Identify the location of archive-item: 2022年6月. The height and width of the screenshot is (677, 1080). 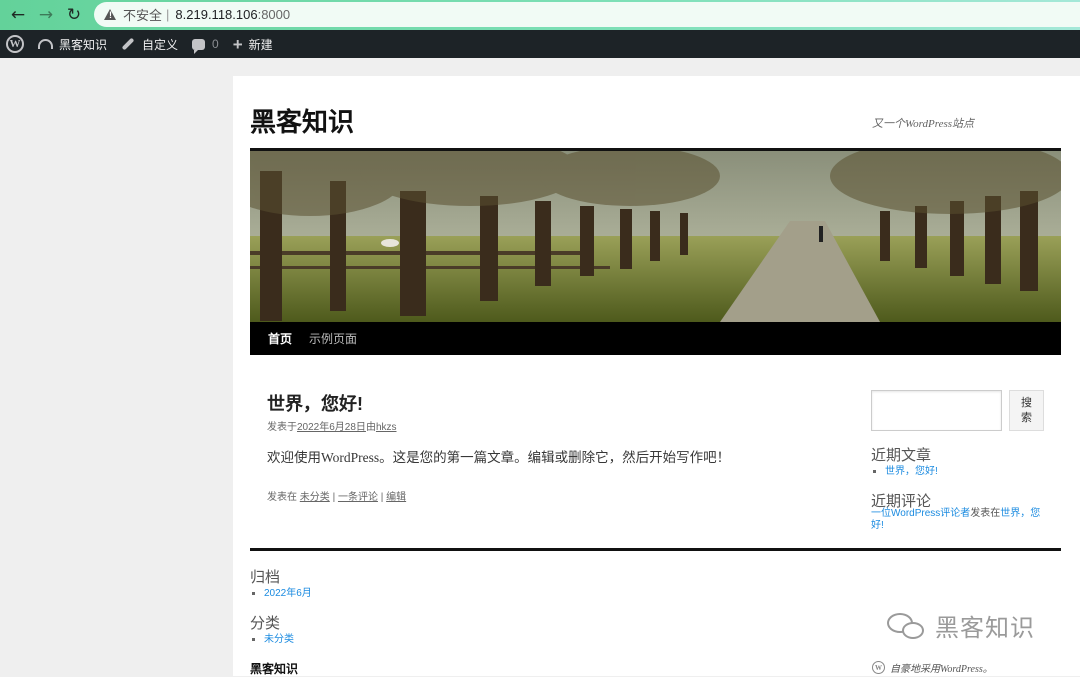
(288, 591).